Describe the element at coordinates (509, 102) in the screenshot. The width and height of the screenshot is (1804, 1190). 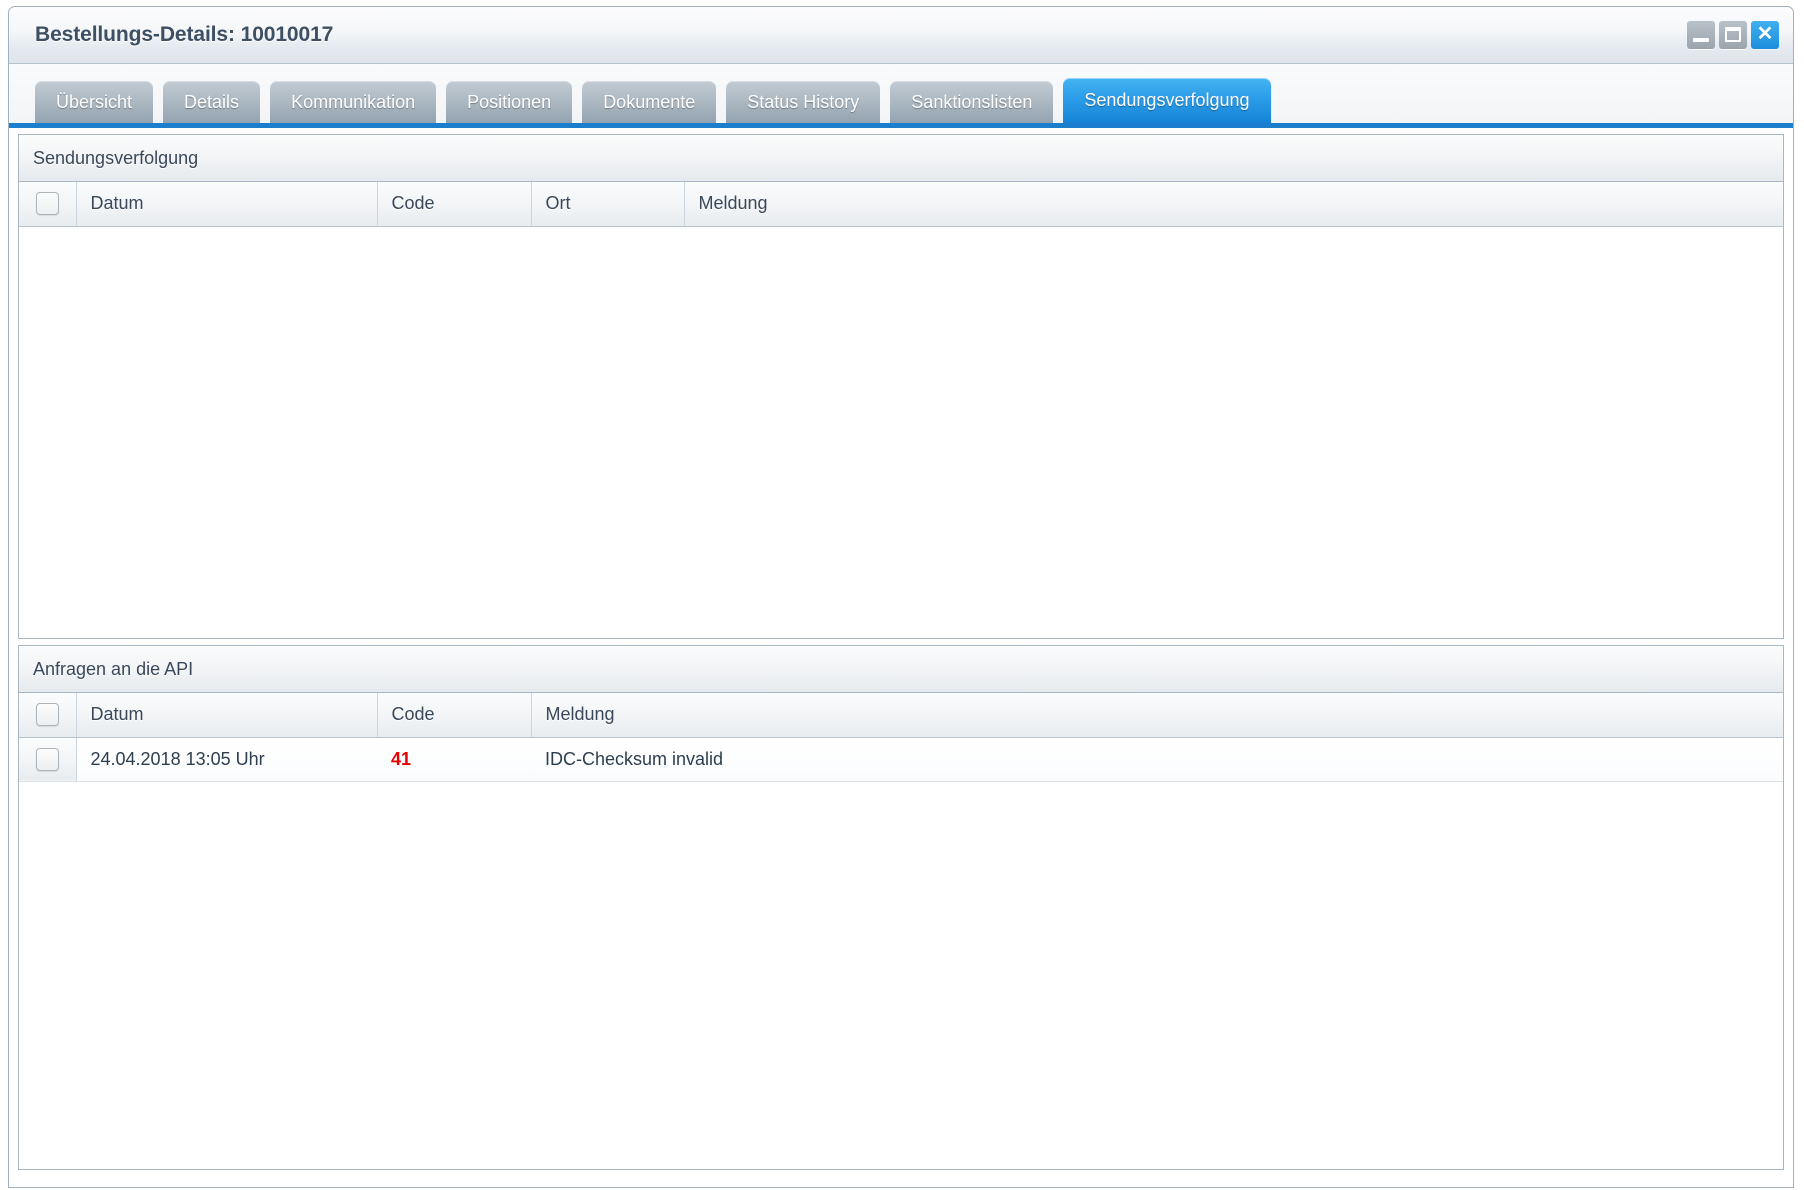
I see `tab-positionen: Positionen` at that location.